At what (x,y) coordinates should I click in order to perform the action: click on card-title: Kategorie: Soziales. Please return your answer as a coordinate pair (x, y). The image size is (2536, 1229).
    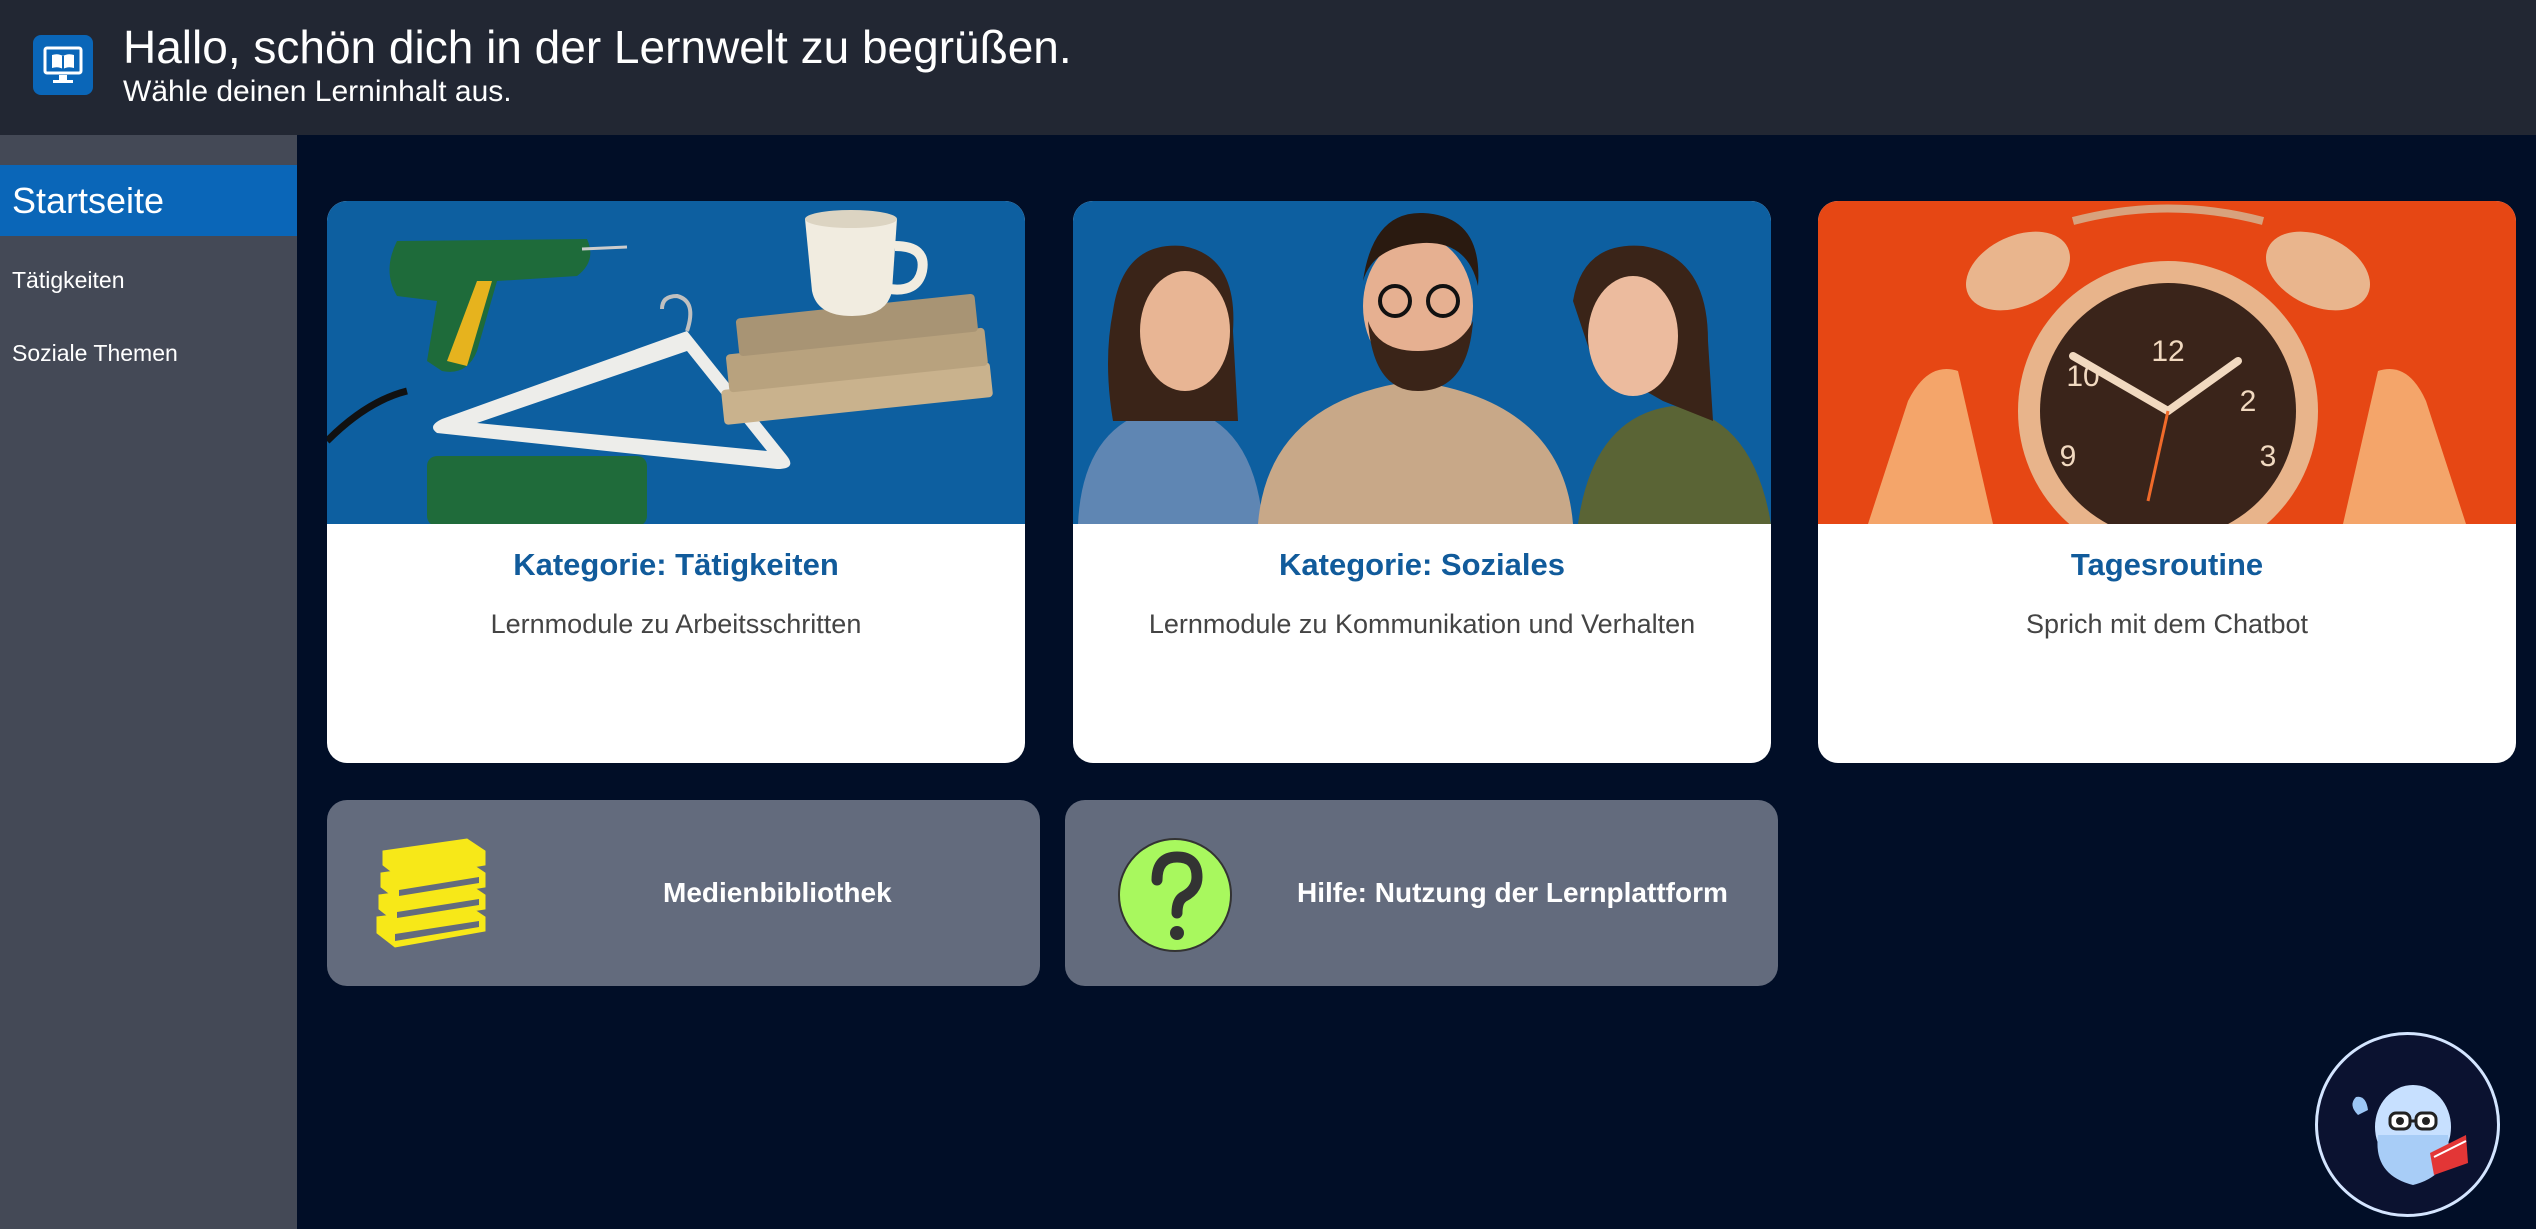
    Looking at the image, I should click on (1422, 564).